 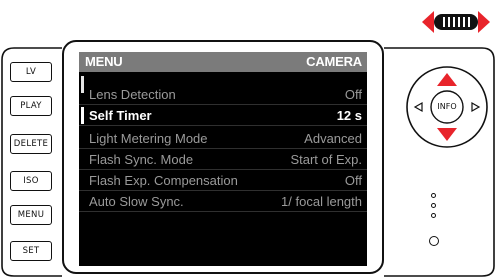 What do you see at coordinates (31, 72) in the screenshot?
I see `lv-button: LV` at bounding box center [31, 72].